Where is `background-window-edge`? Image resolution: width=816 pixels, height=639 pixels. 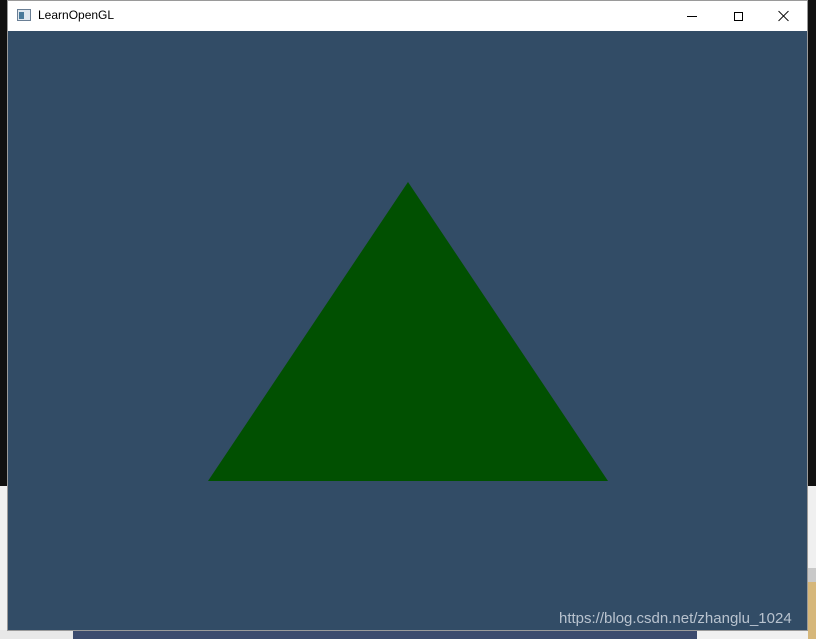 background-window-edge is located at coordinates (812, 575).